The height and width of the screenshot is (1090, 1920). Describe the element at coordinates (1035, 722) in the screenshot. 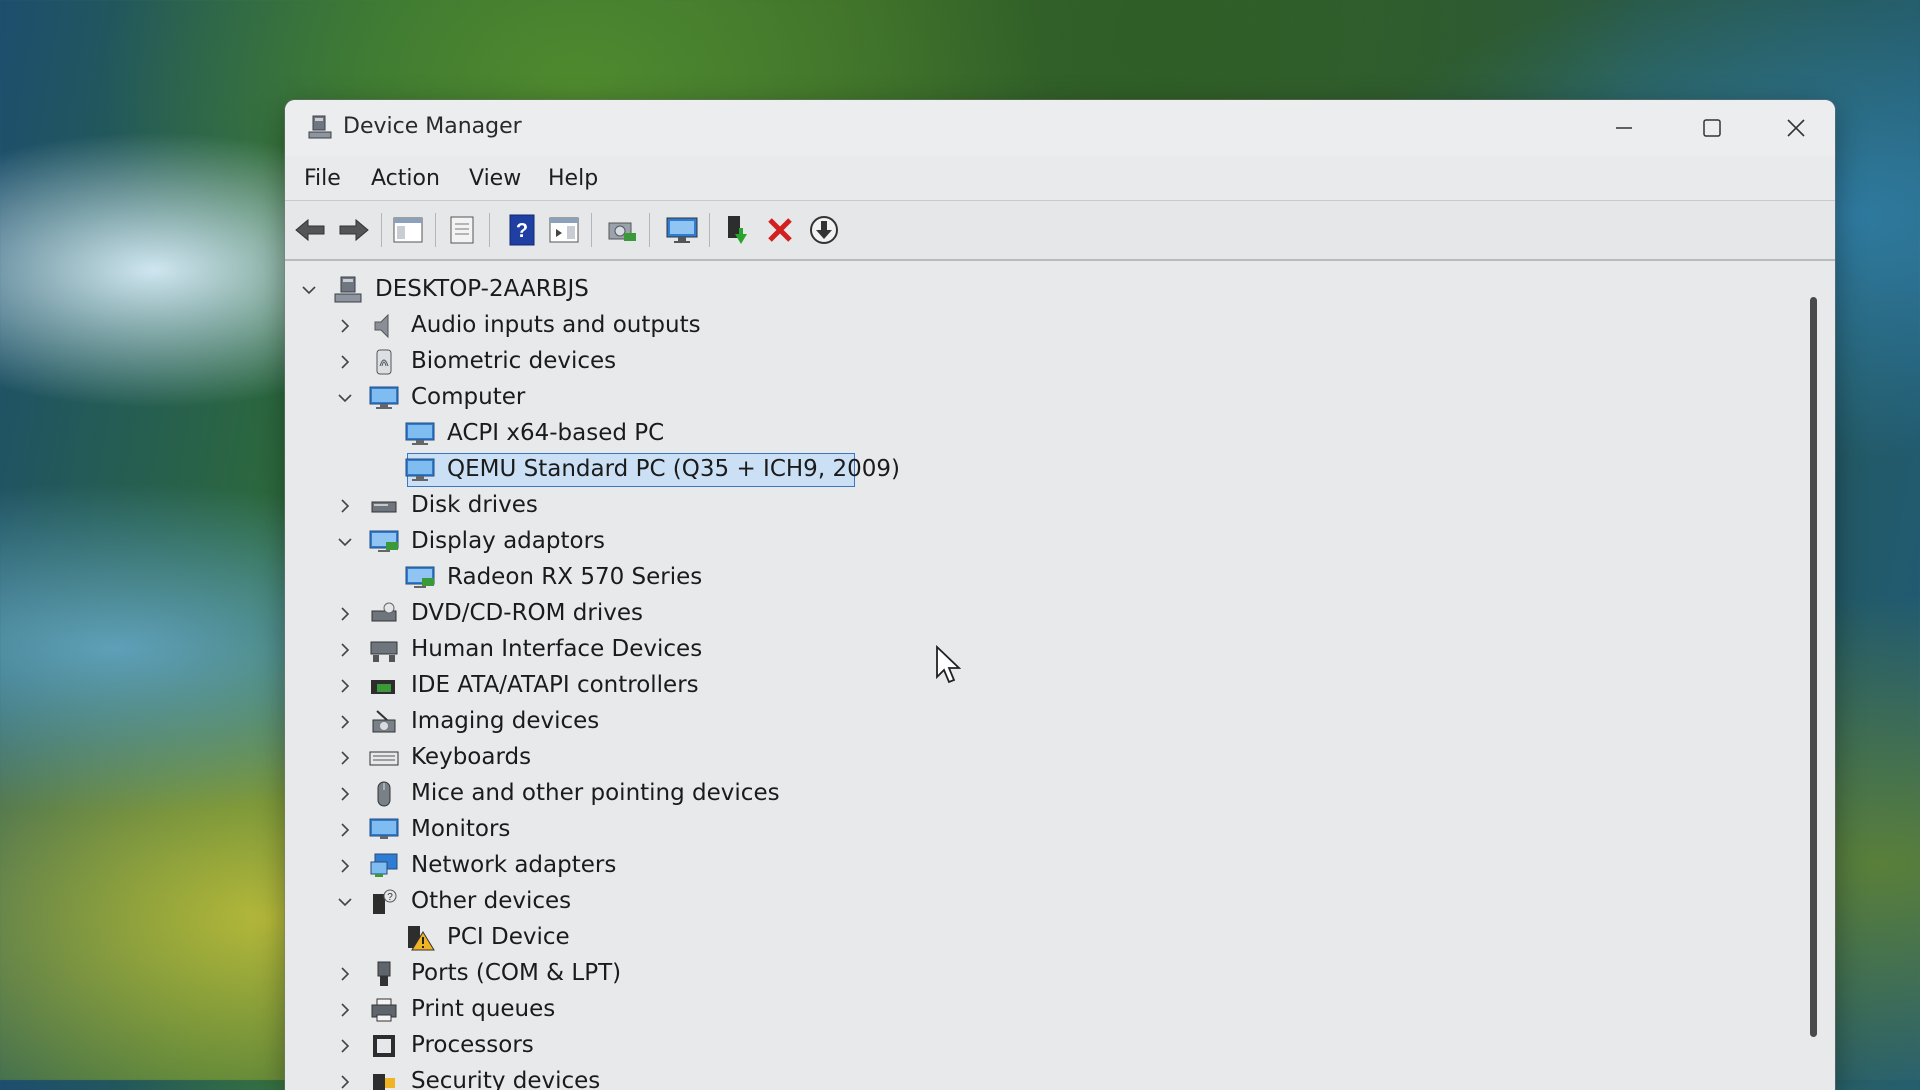

I see `tree-category-imaging-devices: Imaging devices` at that location.